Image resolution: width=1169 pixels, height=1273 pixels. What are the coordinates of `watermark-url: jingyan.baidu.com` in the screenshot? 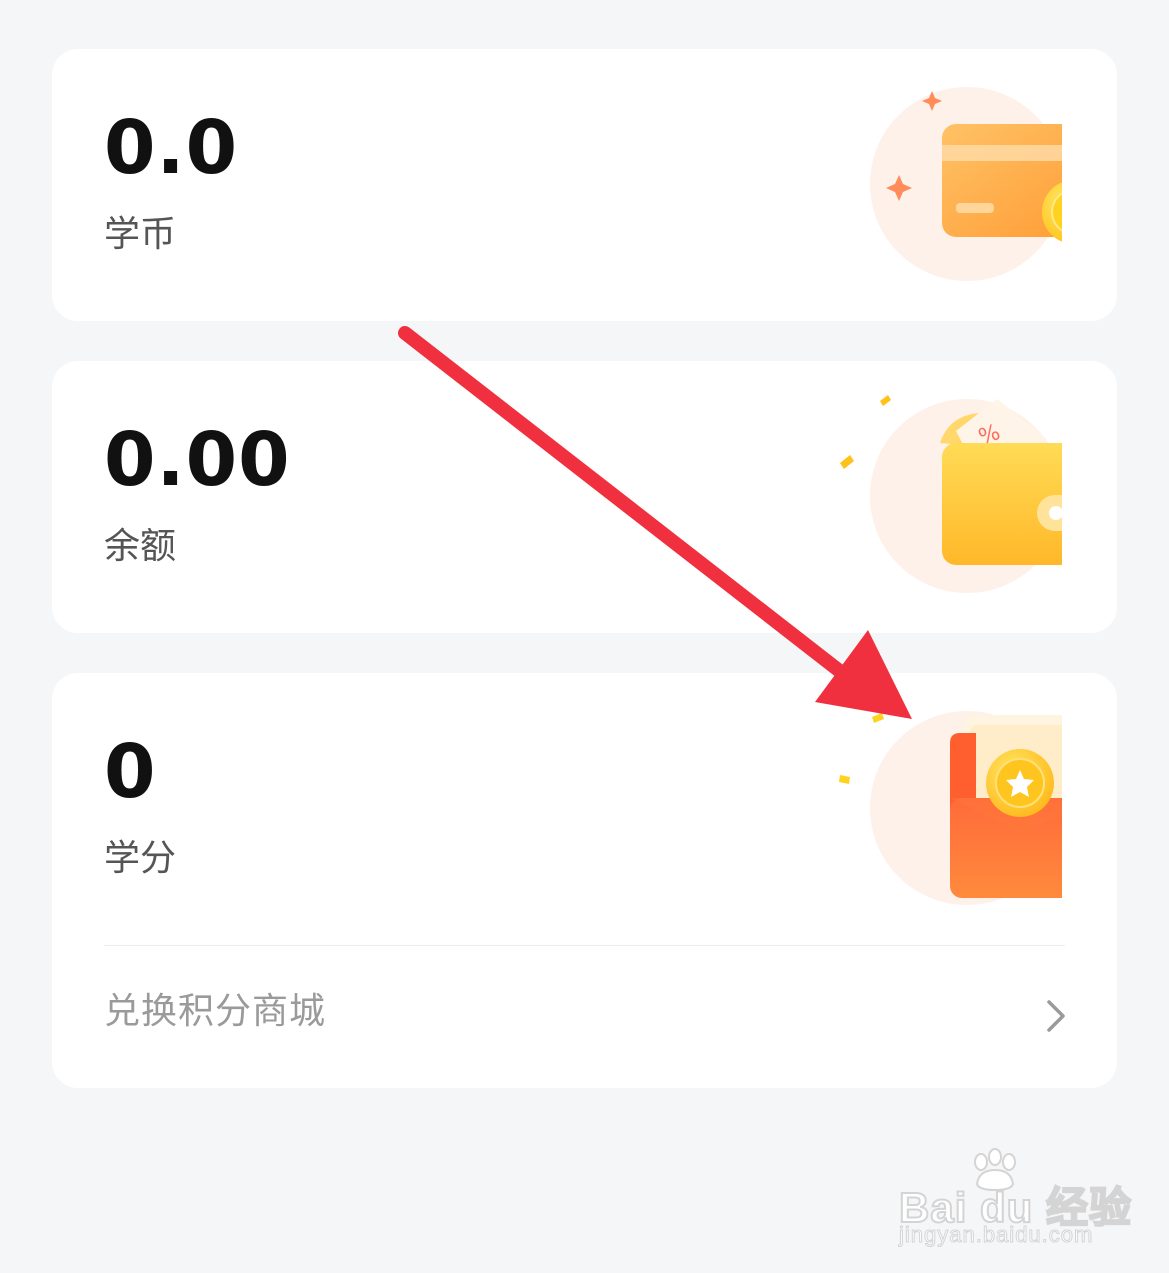 It's located at (996, 1235).